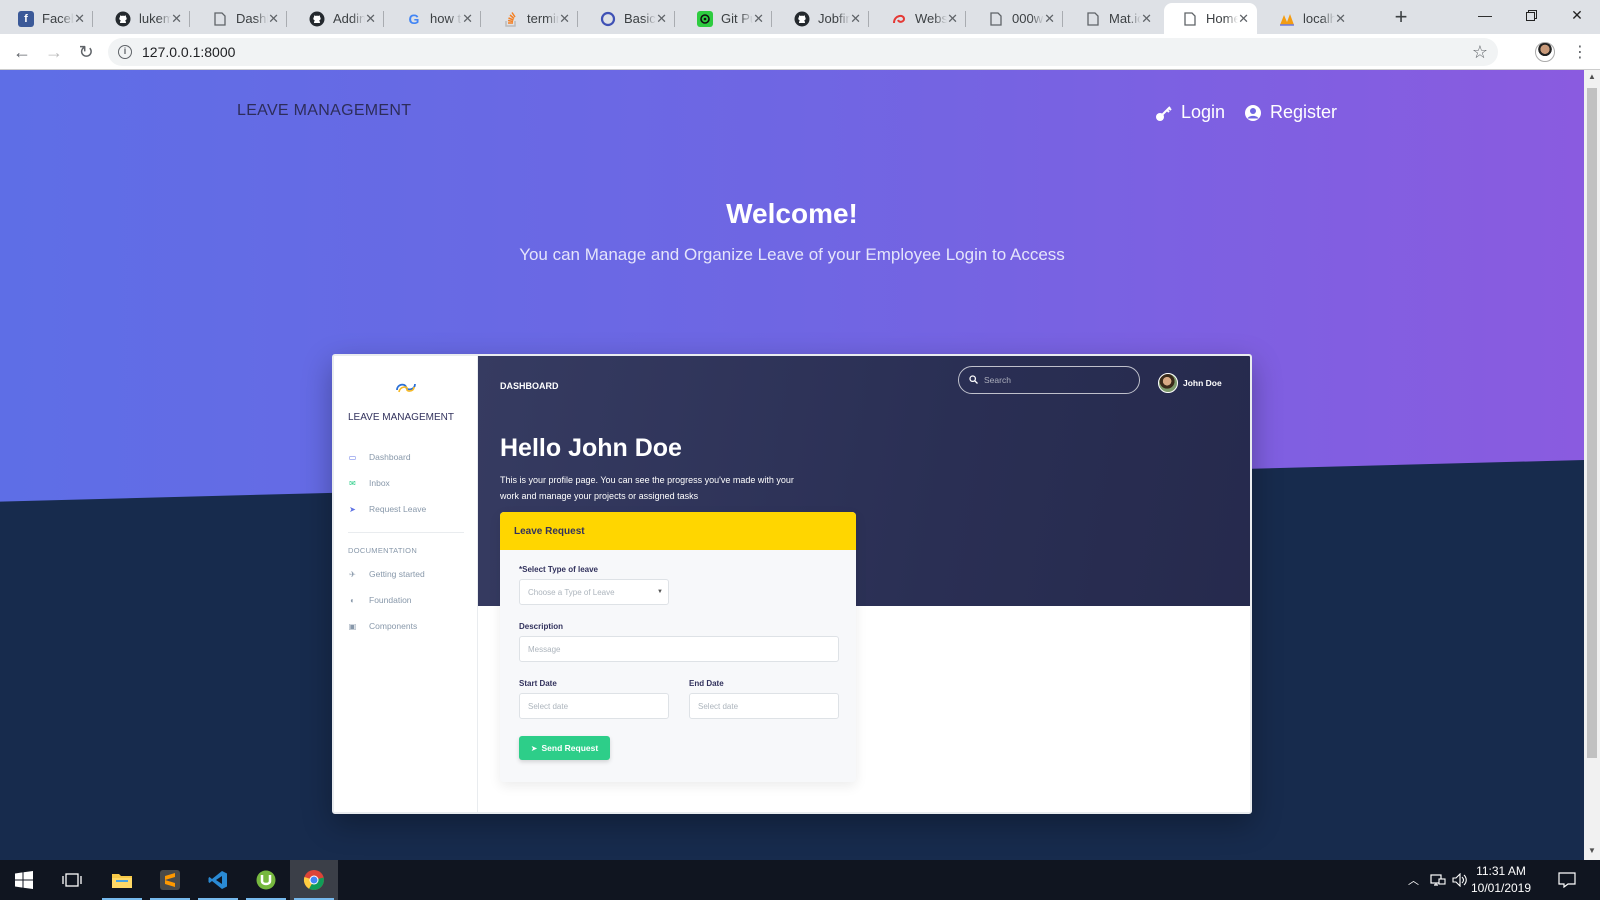 This screenshot has height=900, width=1600. What do you see at coordinates (1592, 76) in the screenshot?
I see `scroll-up-icon: ▲` at bounding box center [1592, 76].